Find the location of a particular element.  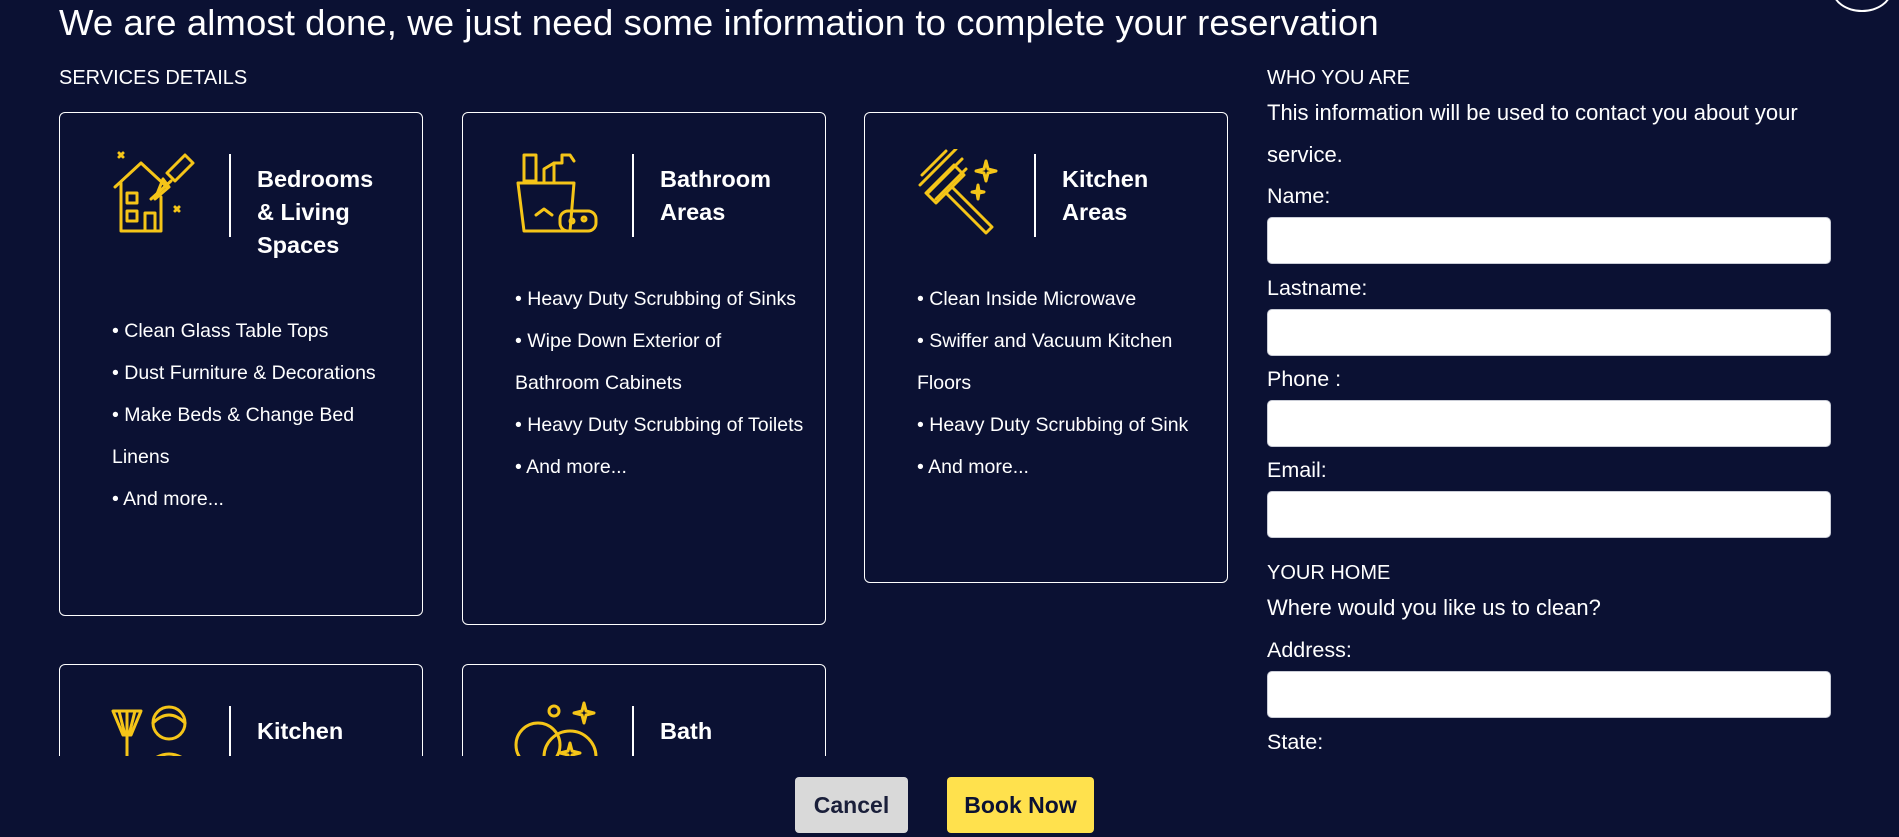

house-broom-icon is located at coordinates (154, 192).